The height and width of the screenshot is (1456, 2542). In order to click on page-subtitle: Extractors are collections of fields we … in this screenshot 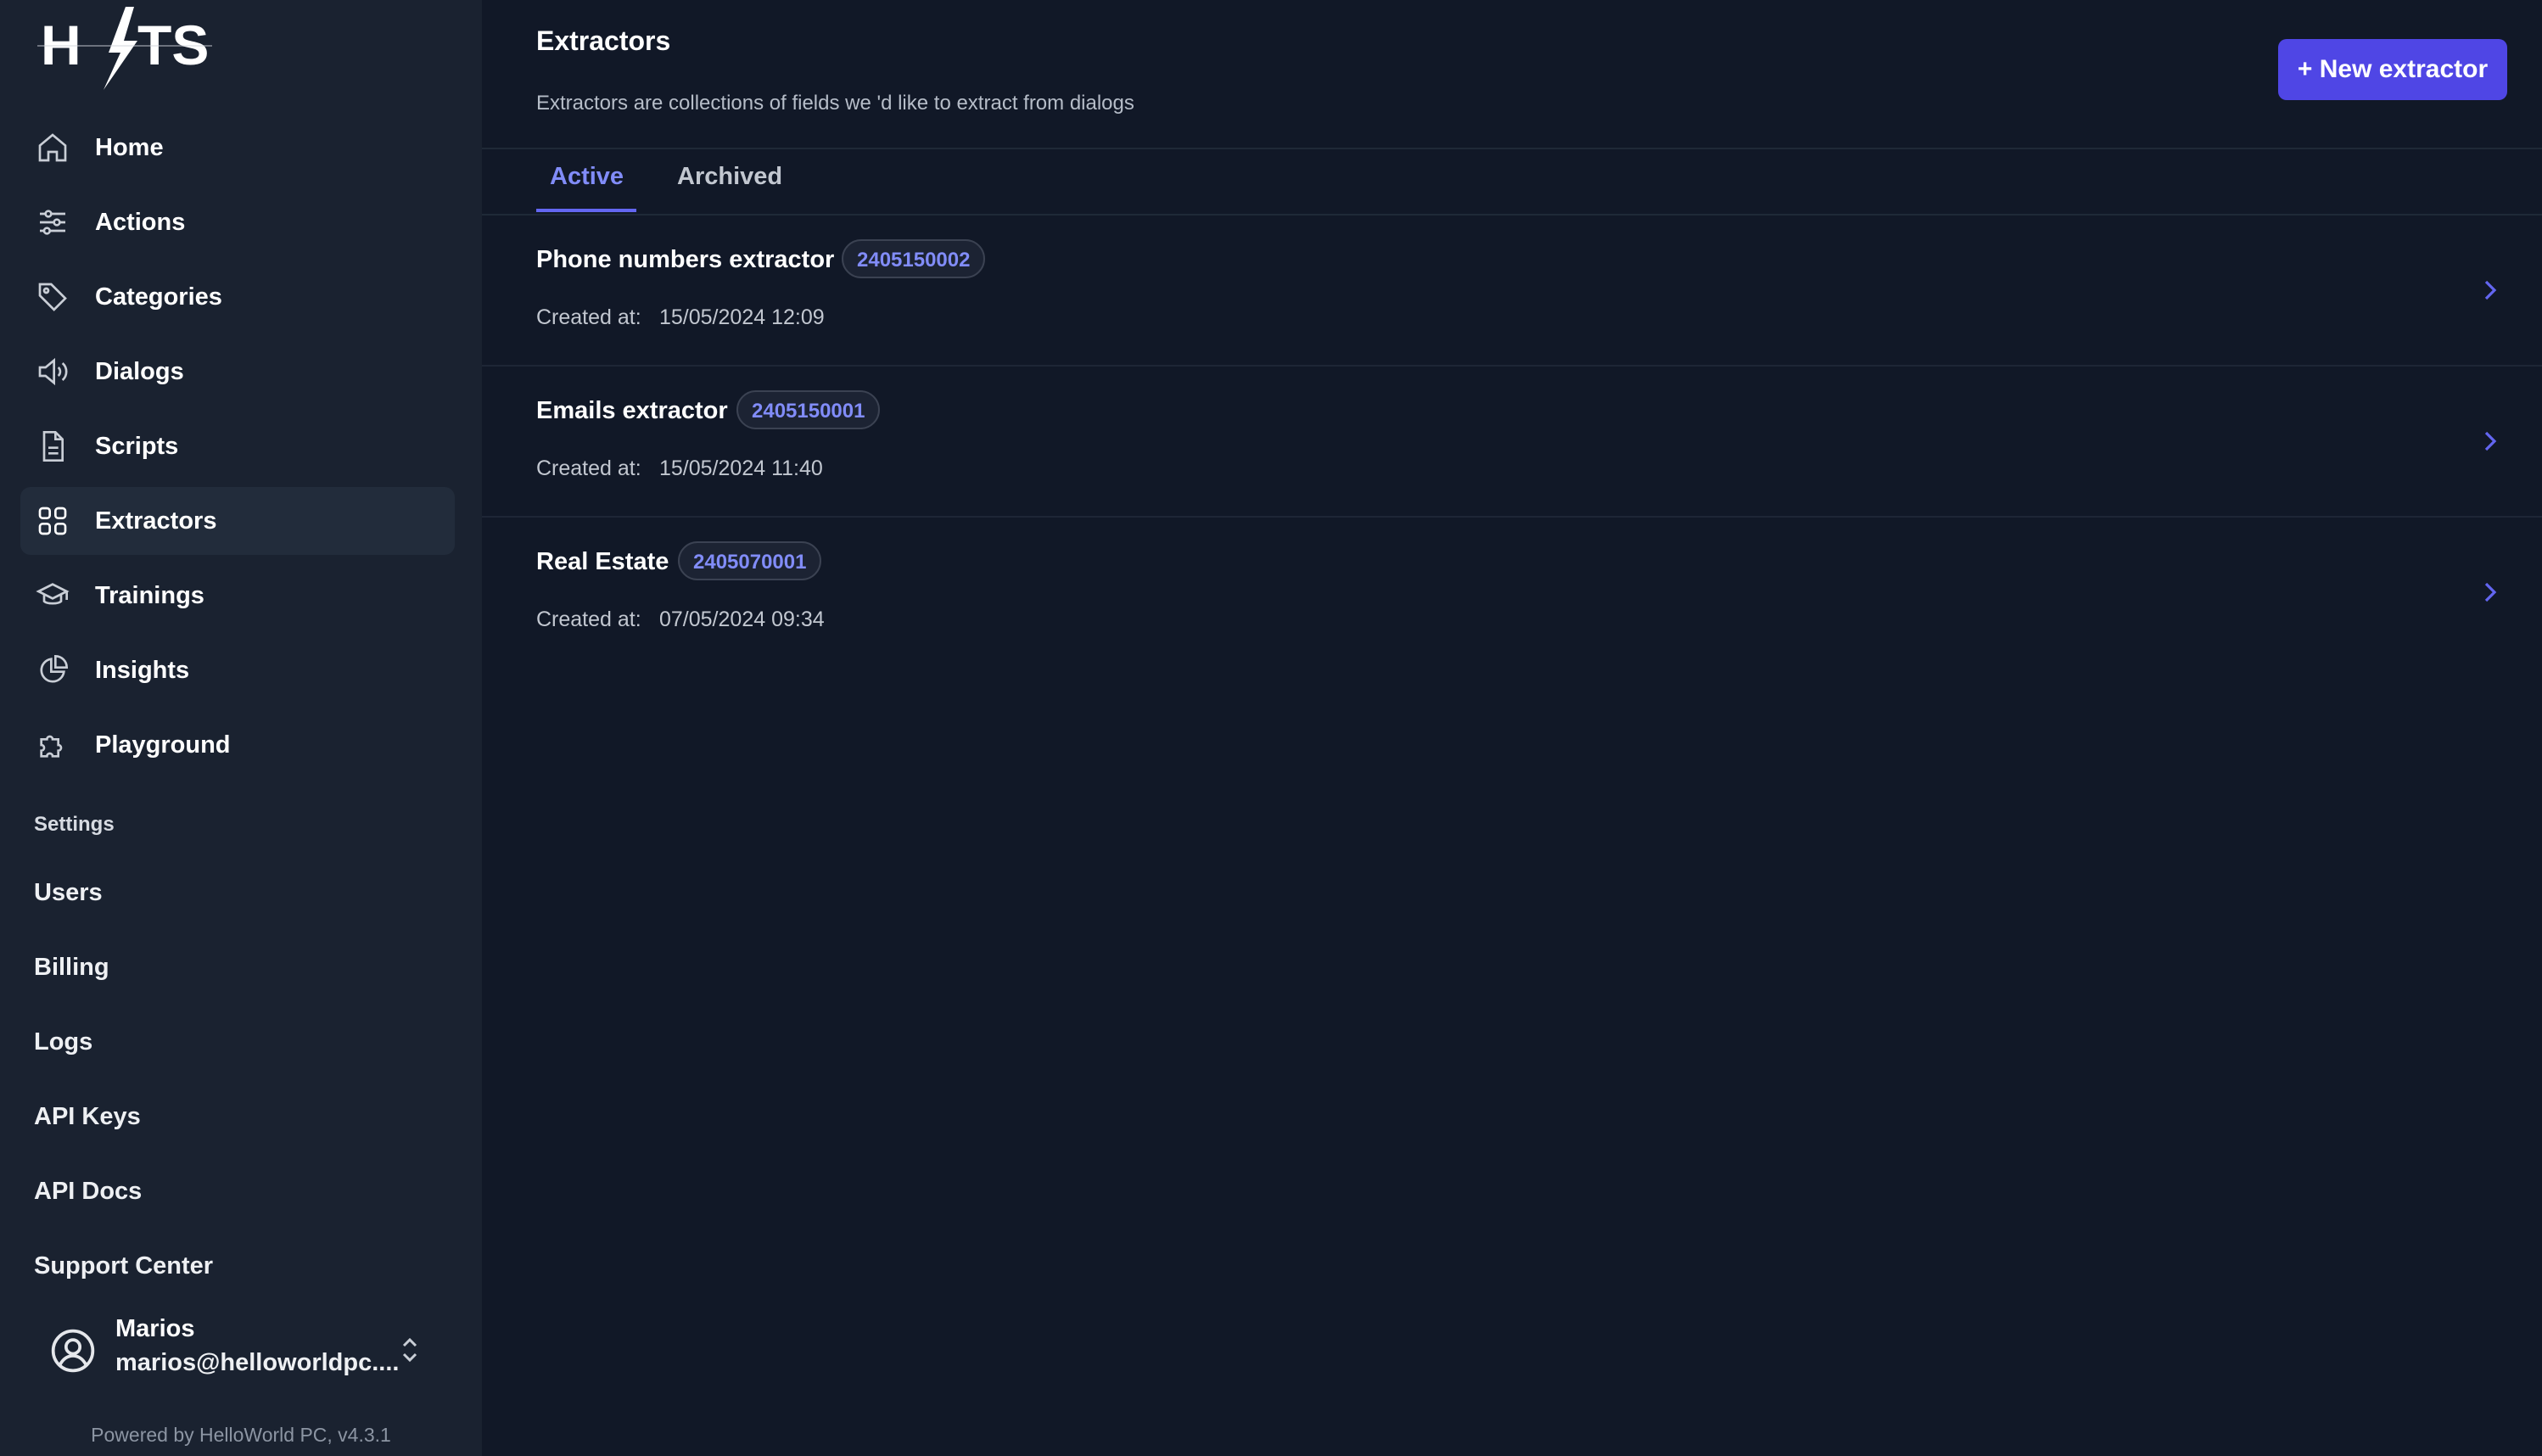, I will do `click(835, 103)`.